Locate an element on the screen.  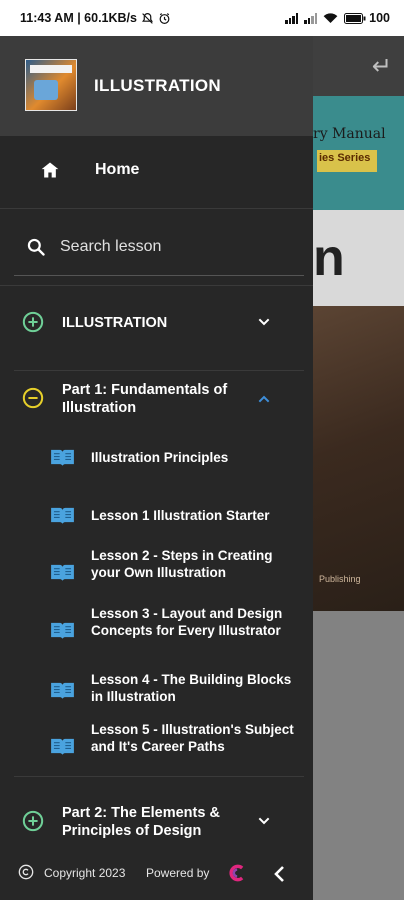
app-logo is located at coordinates (51, 85).